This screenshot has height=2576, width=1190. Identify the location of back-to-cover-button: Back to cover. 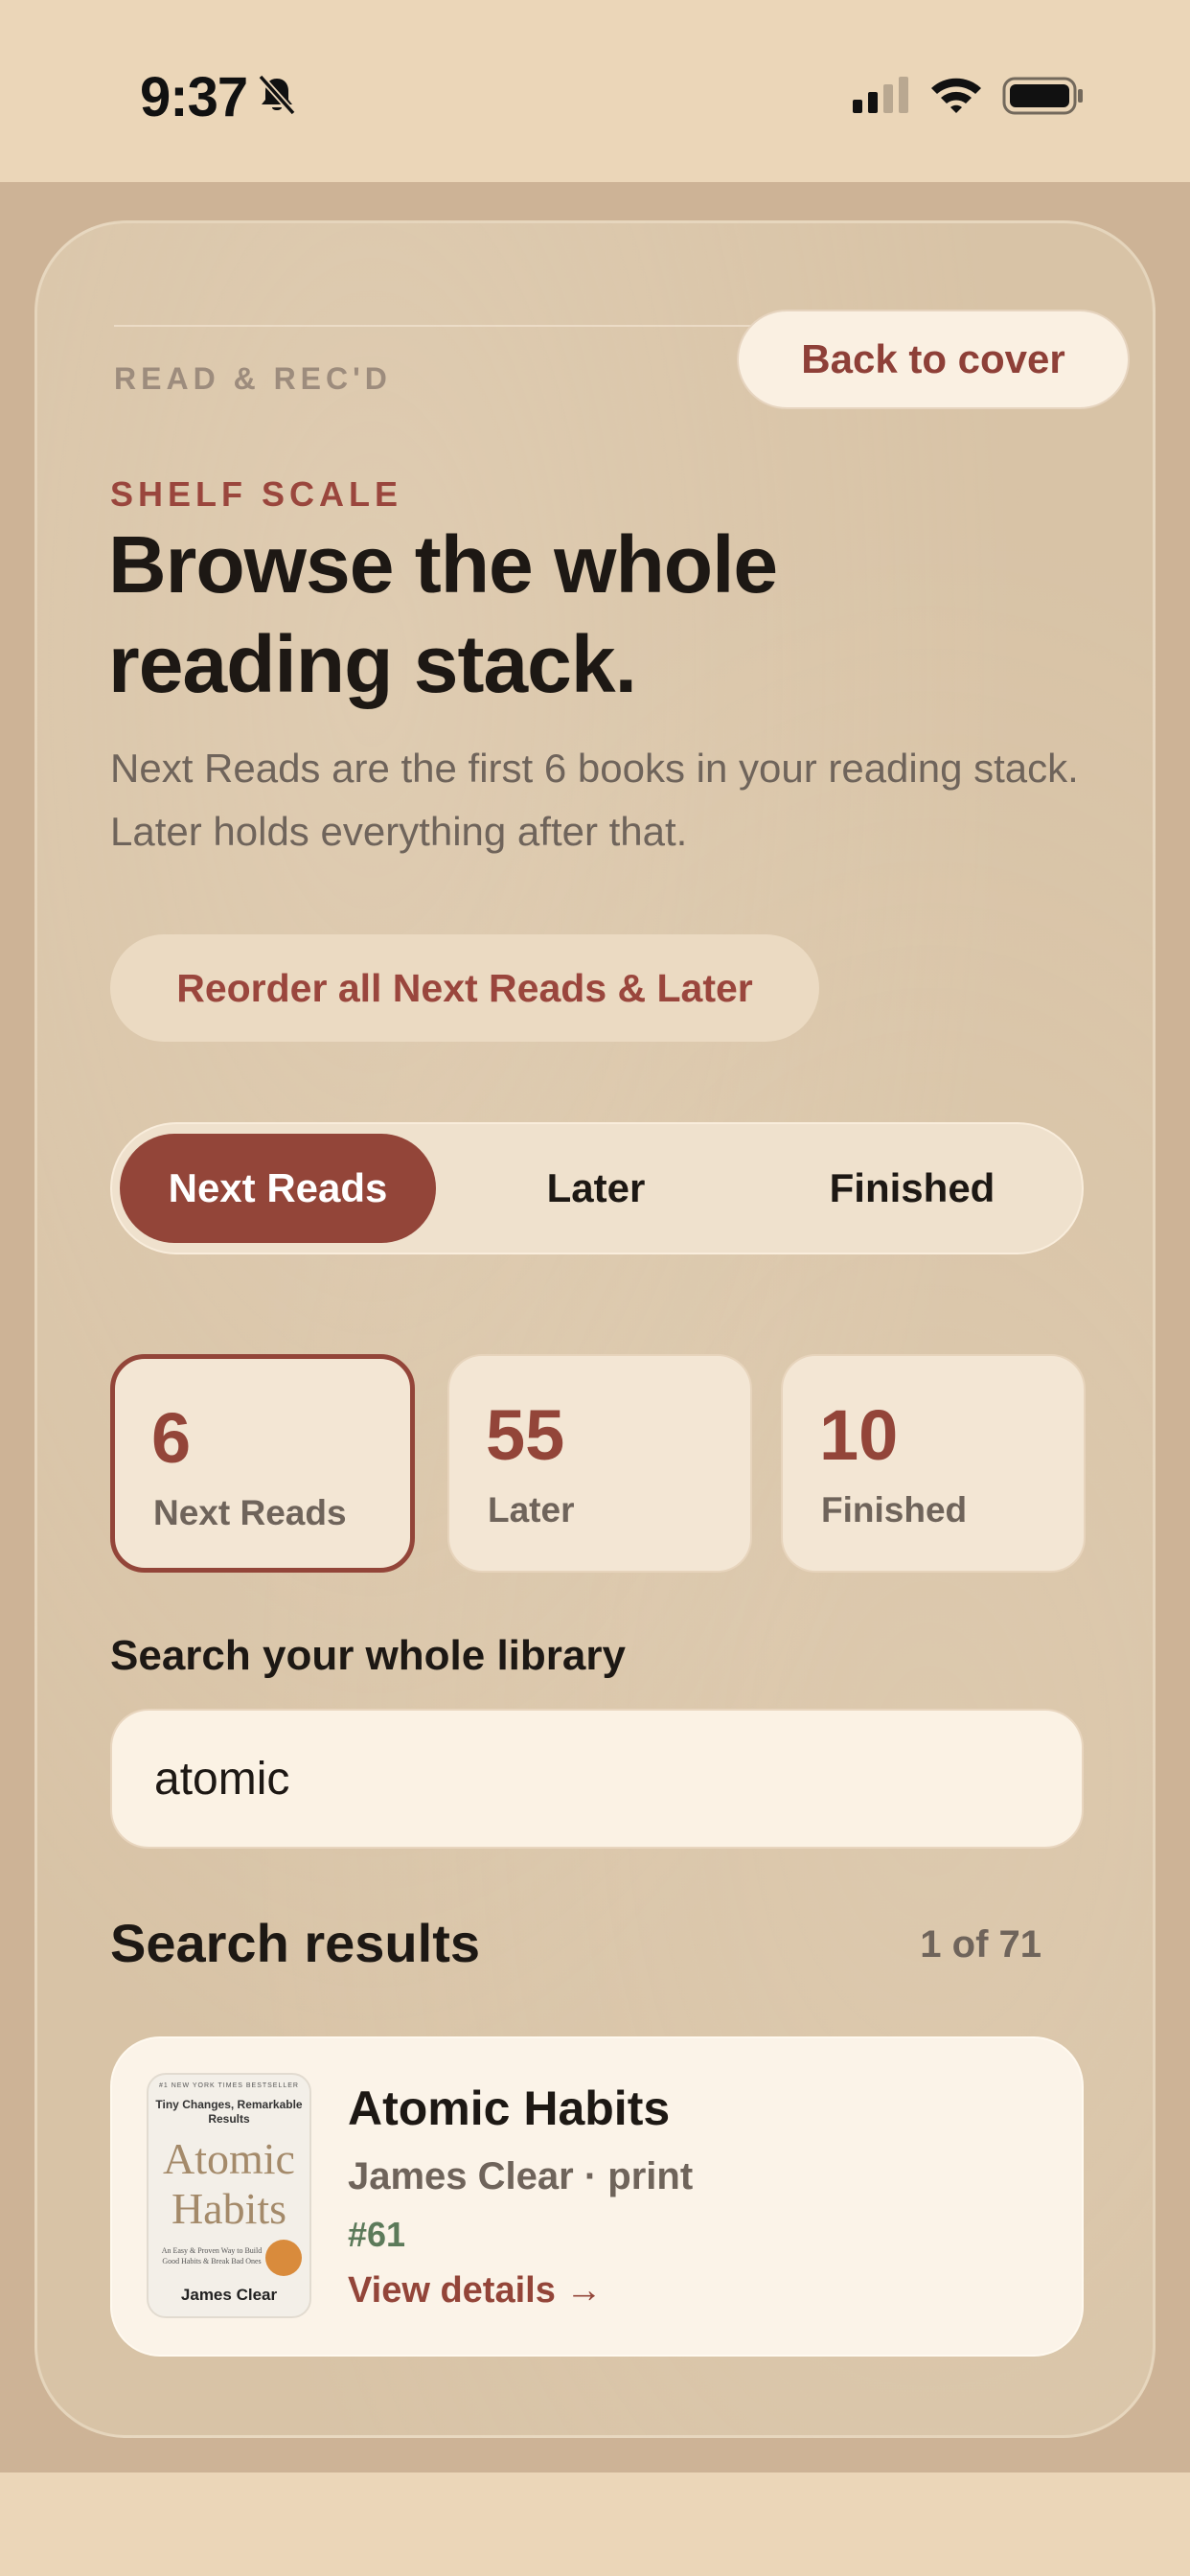
(934, 359).